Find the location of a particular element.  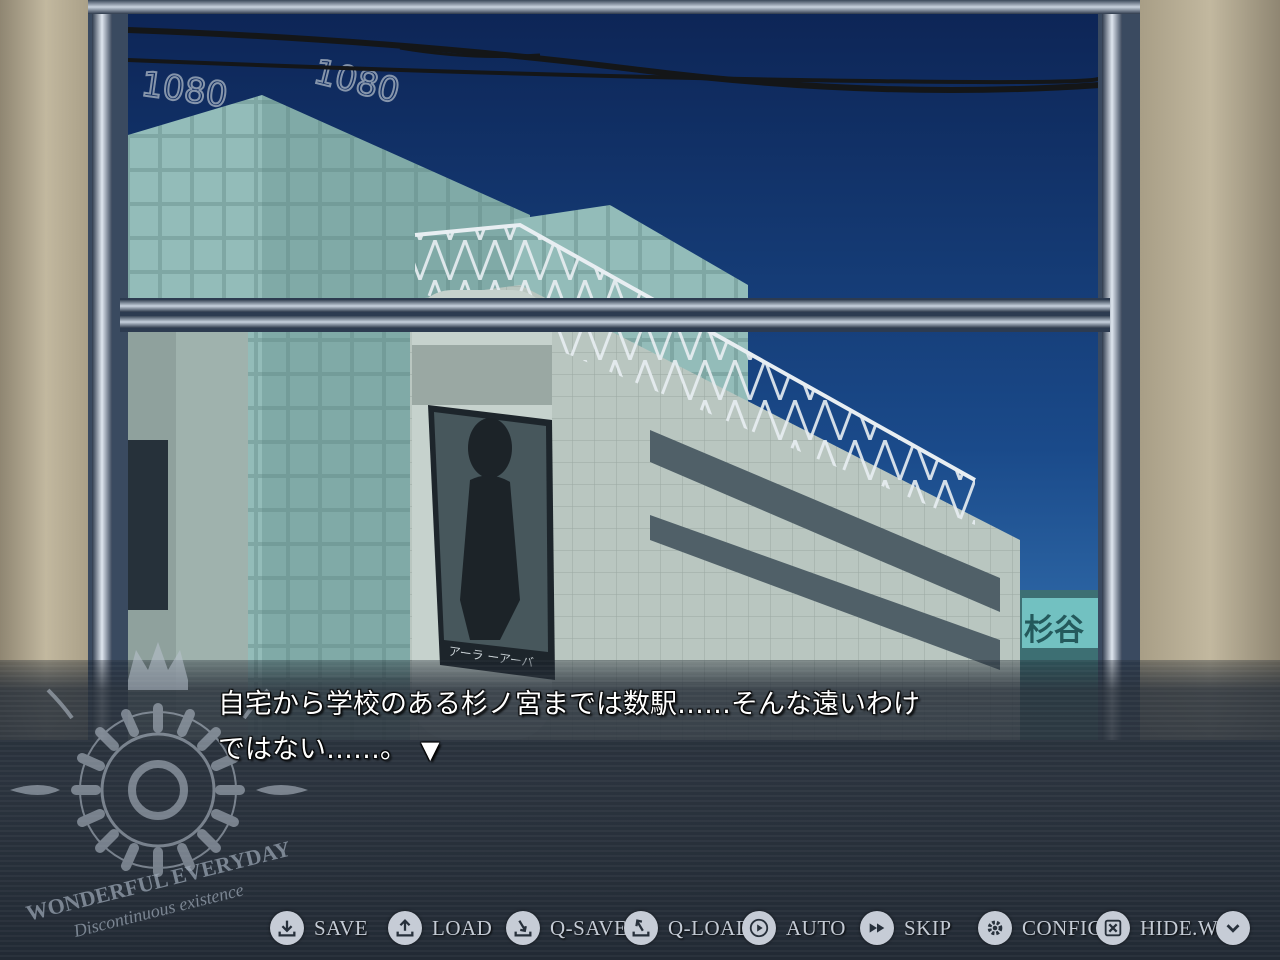

auto-button: AUTO is located at coordinates (794, 928).